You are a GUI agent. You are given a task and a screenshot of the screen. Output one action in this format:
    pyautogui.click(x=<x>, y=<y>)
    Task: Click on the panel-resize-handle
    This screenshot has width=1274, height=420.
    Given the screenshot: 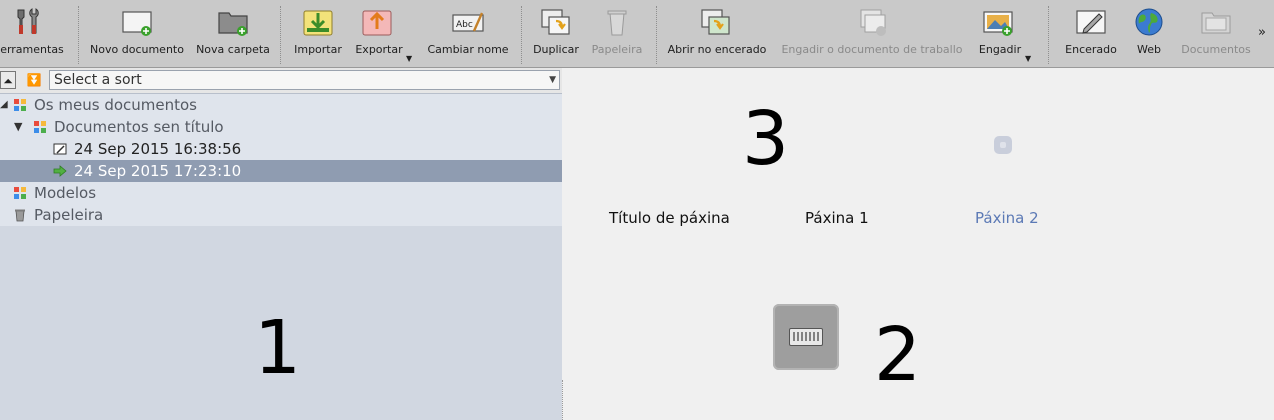 What is the action you would take?
    pyautogui.click(x=564, y=400)
    